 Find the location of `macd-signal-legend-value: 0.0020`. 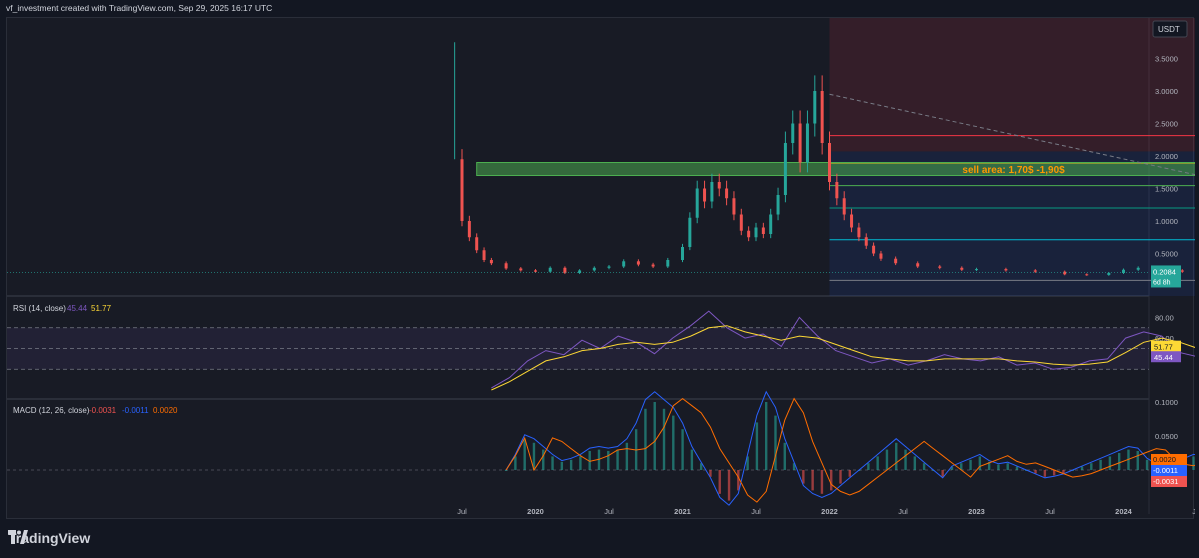

macd-signal-legend-value: 0.0020 is located at coordinates (165, 410).